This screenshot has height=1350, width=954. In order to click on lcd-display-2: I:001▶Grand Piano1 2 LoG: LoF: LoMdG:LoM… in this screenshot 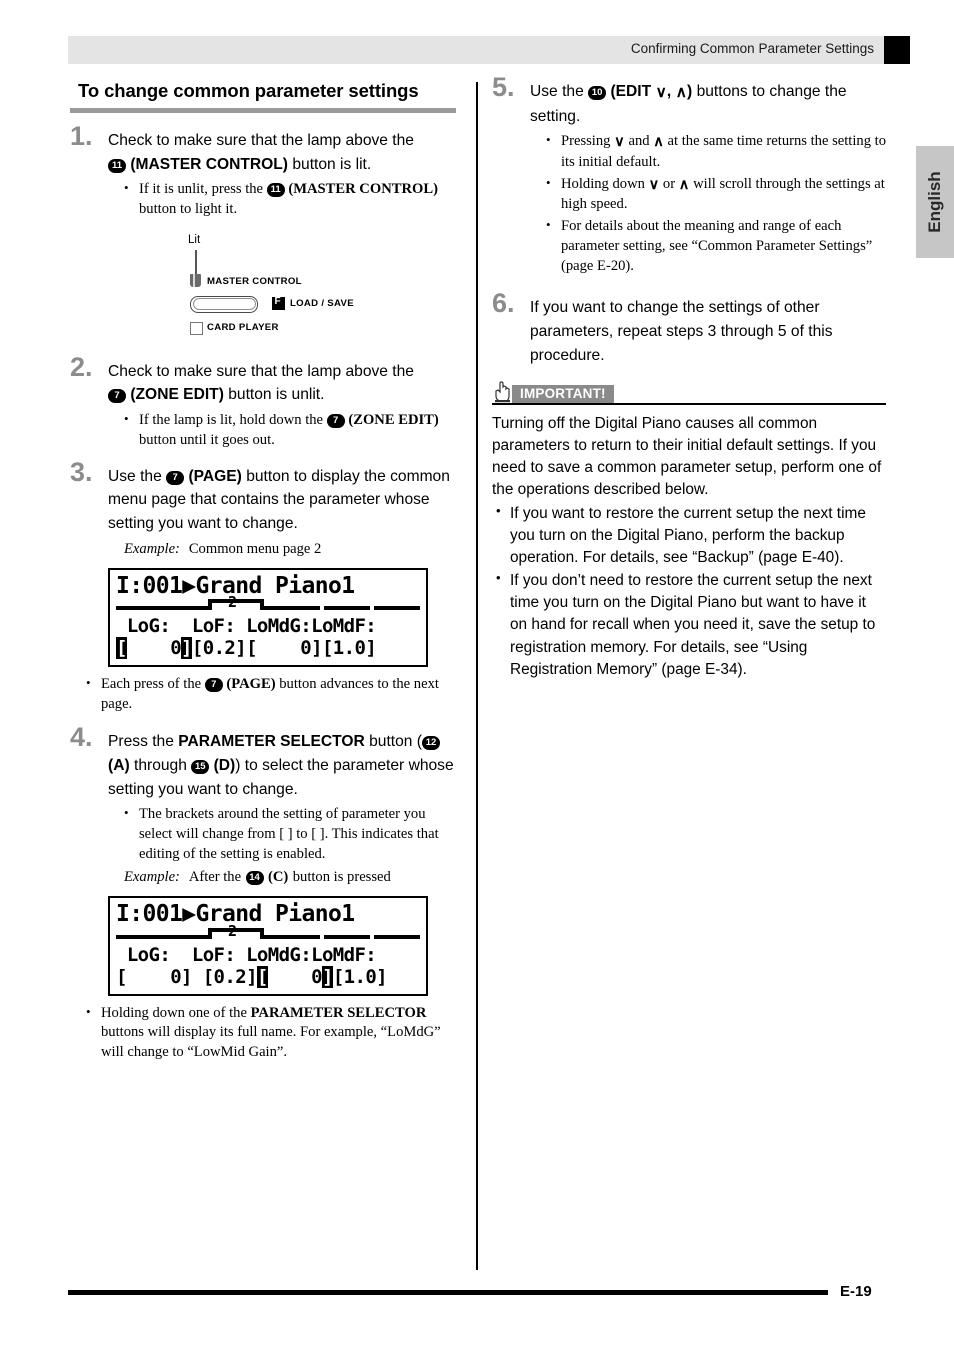, I will do `click(268, 946)`.